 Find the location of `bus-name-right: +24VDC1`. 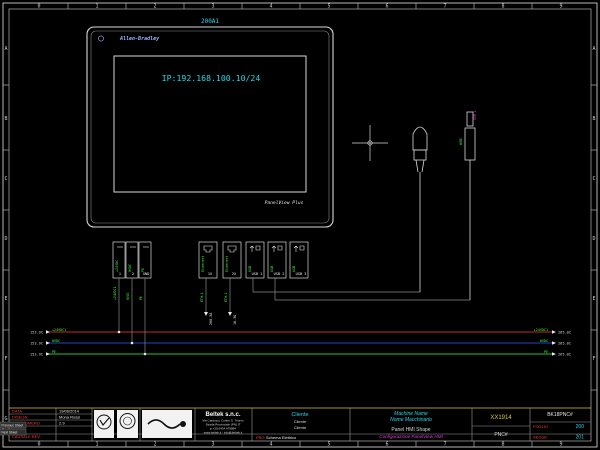

bus-name-right: +24VDC1 is located at coordinates (541, 330).